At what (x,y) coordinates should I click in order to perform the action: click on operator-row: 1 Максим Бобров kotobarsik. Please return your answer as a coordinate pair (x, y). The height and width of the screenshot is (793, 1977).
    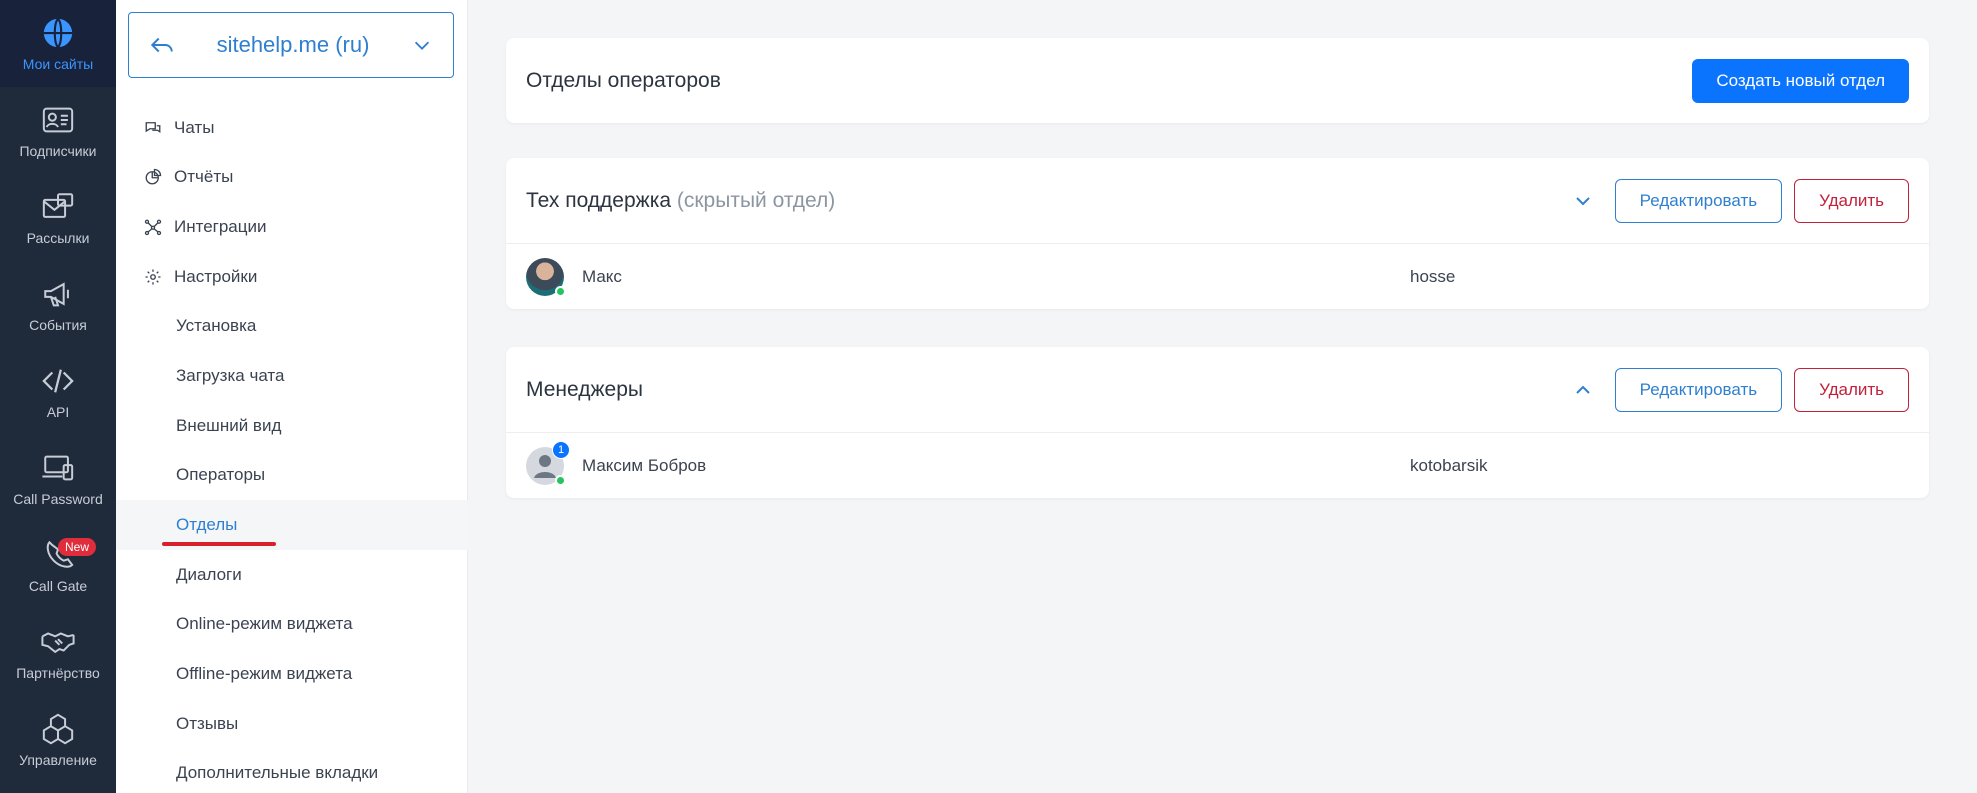
    Looking at the image, I should click on (1217, 465).